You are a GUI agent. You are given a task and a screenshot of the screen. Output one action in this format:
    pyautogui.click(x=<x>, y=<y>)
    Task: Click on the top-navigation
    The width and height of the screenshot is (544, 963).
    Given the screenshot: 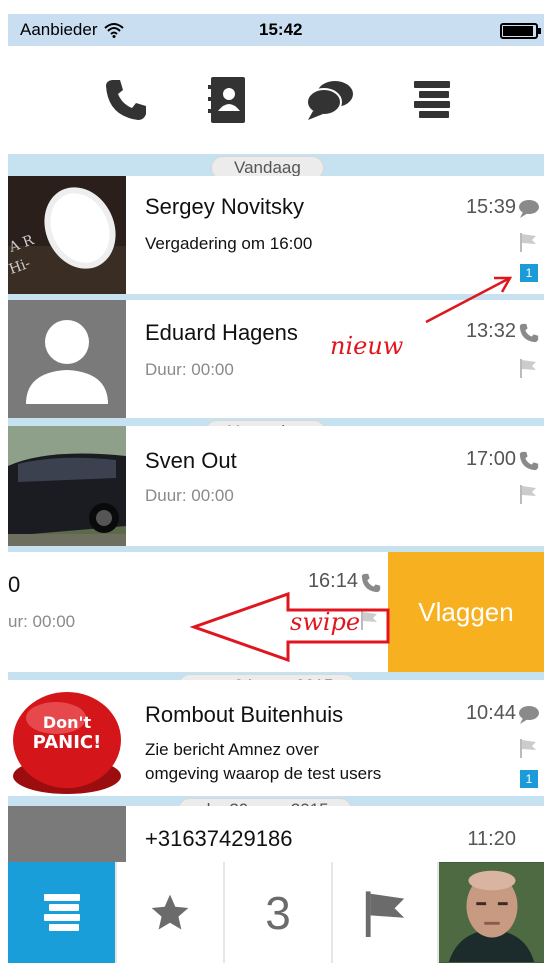 What is the action you would take?
    pyautogui.click(x=276, y=100)
    